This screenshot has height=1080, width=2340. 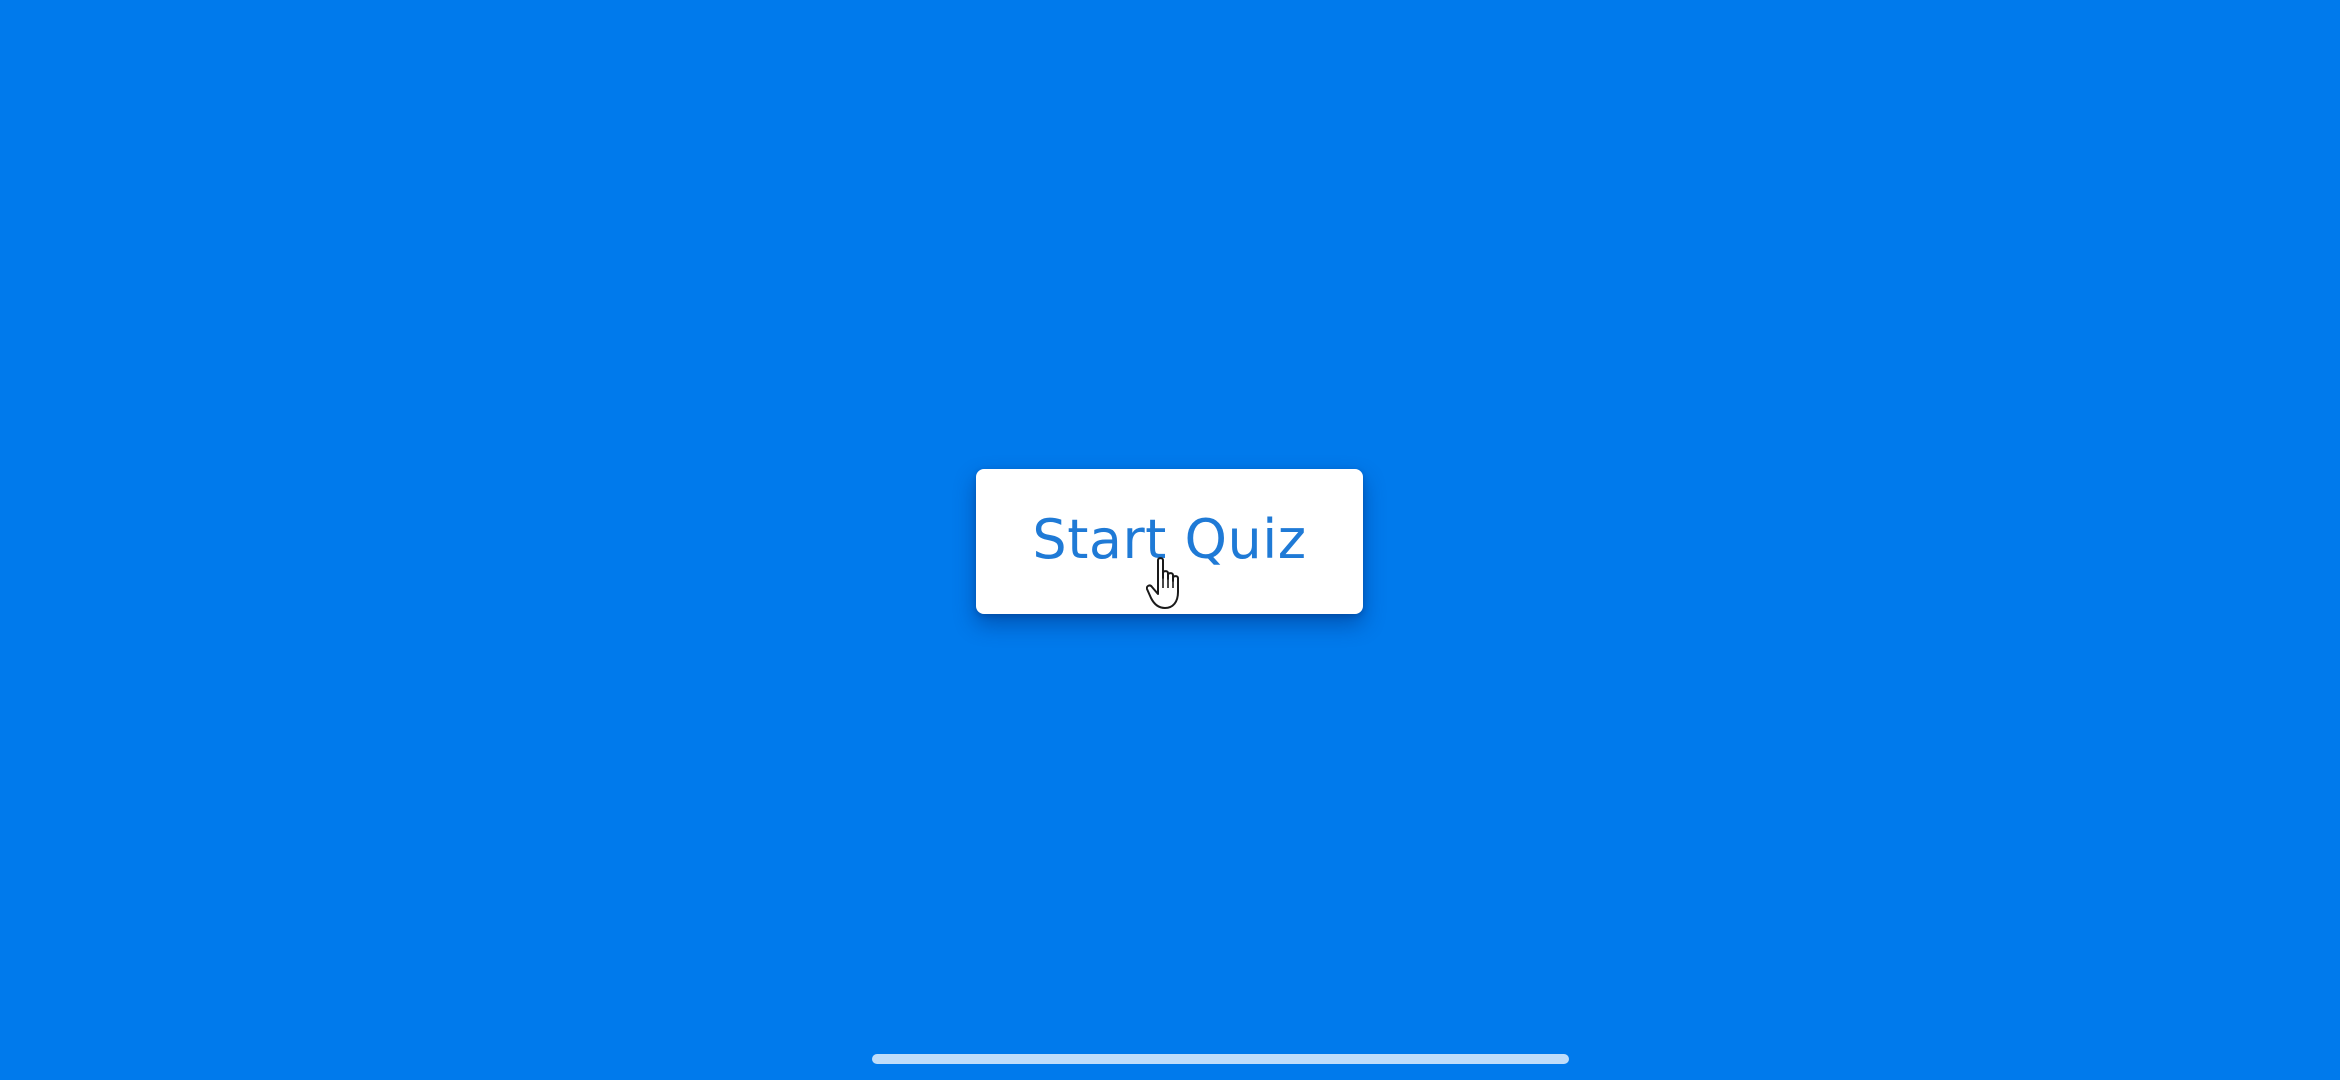 I want to click on start-quiz-label: Start Quiz, so click(x=1169, y=539).